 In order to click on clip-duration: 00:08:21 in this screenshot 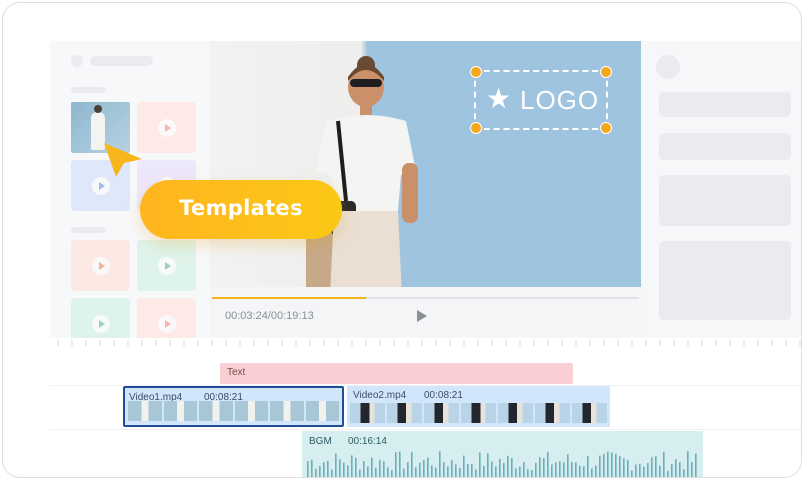, I will do `click(443, 395)`.